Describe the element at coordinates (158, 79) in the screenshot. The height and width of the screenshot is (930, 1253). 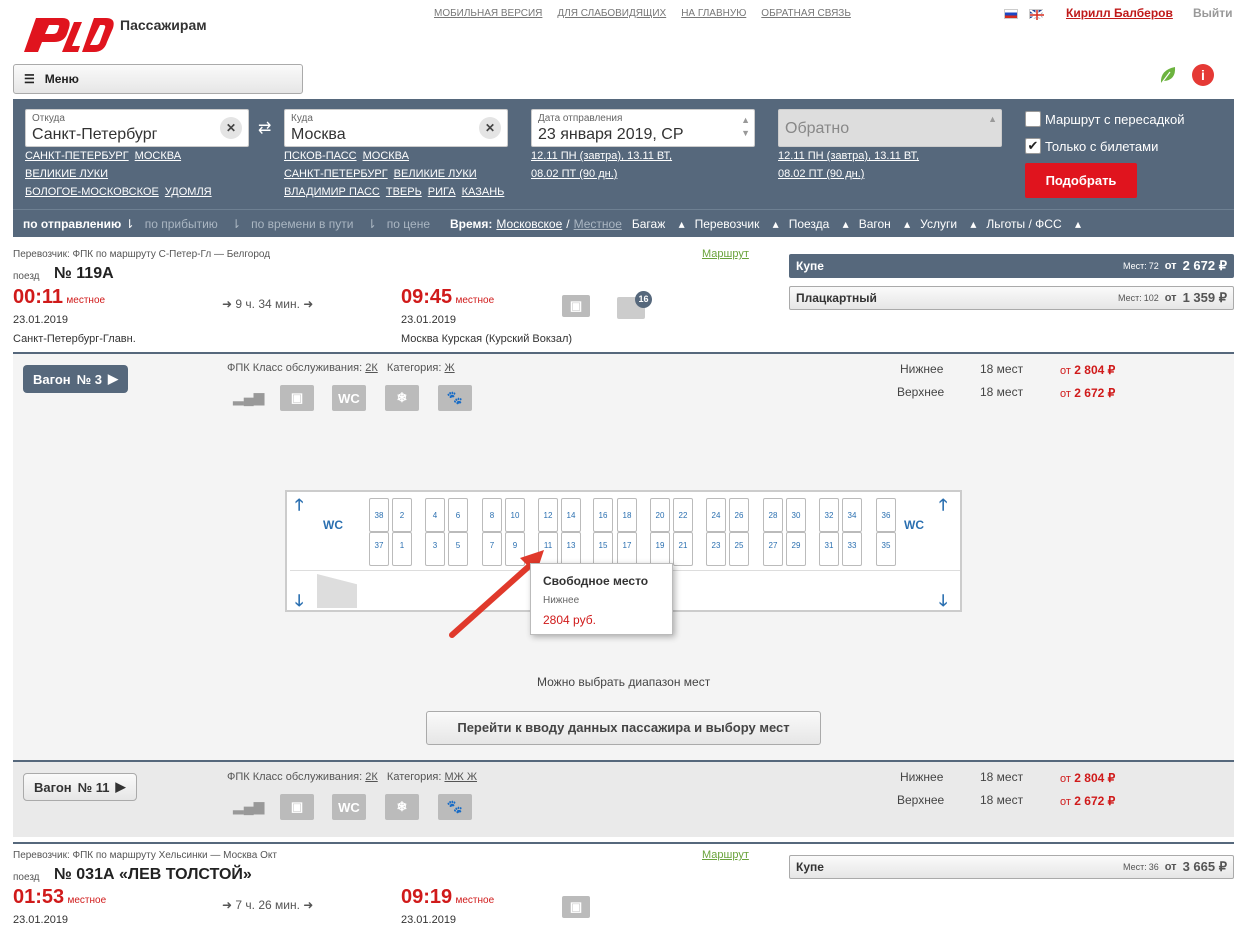
I see `menu-button: ☰ Меню` at that location.